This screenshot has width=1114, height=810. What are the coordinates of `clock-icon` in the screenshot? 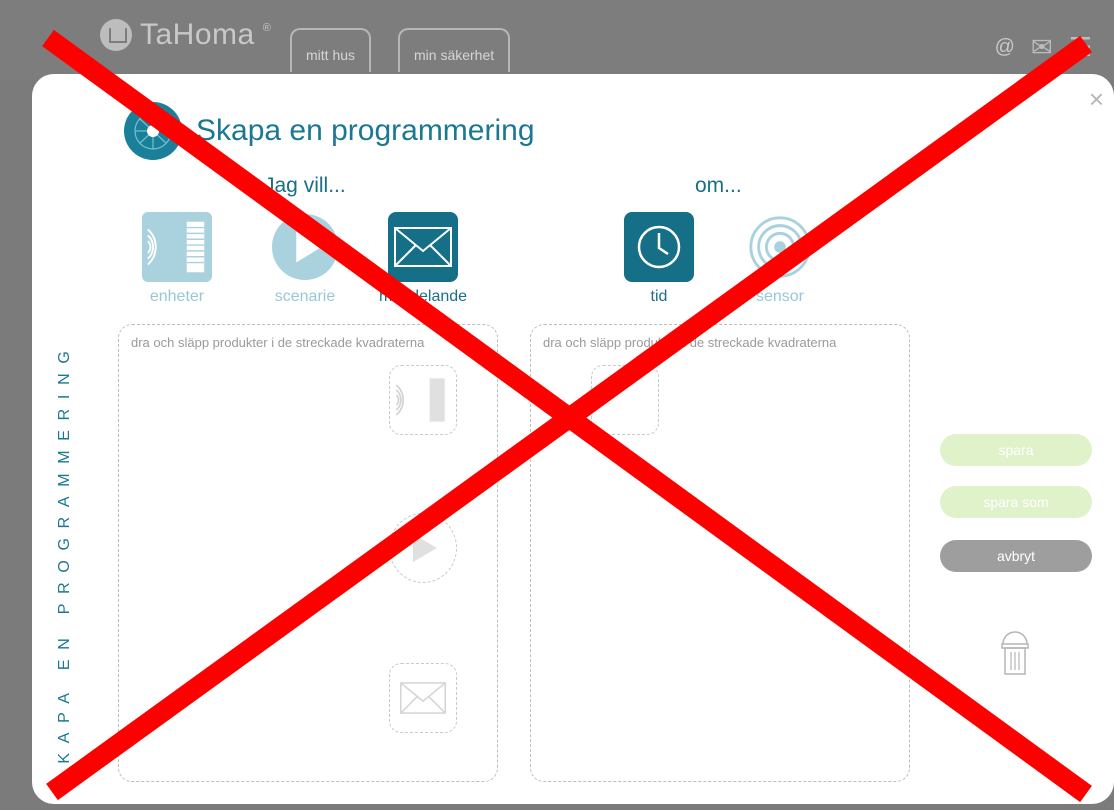 It's located at (659, 247).